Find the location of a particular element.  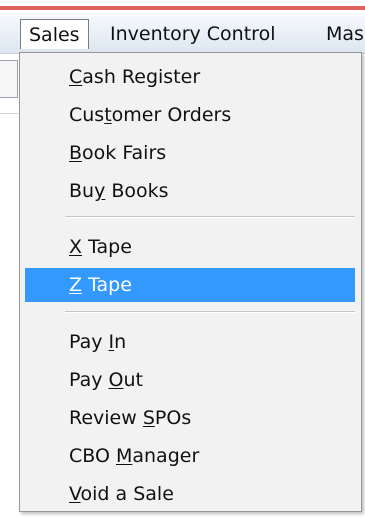

menu-item-cash-register: Cash Register is located at coordinates (190, 77).